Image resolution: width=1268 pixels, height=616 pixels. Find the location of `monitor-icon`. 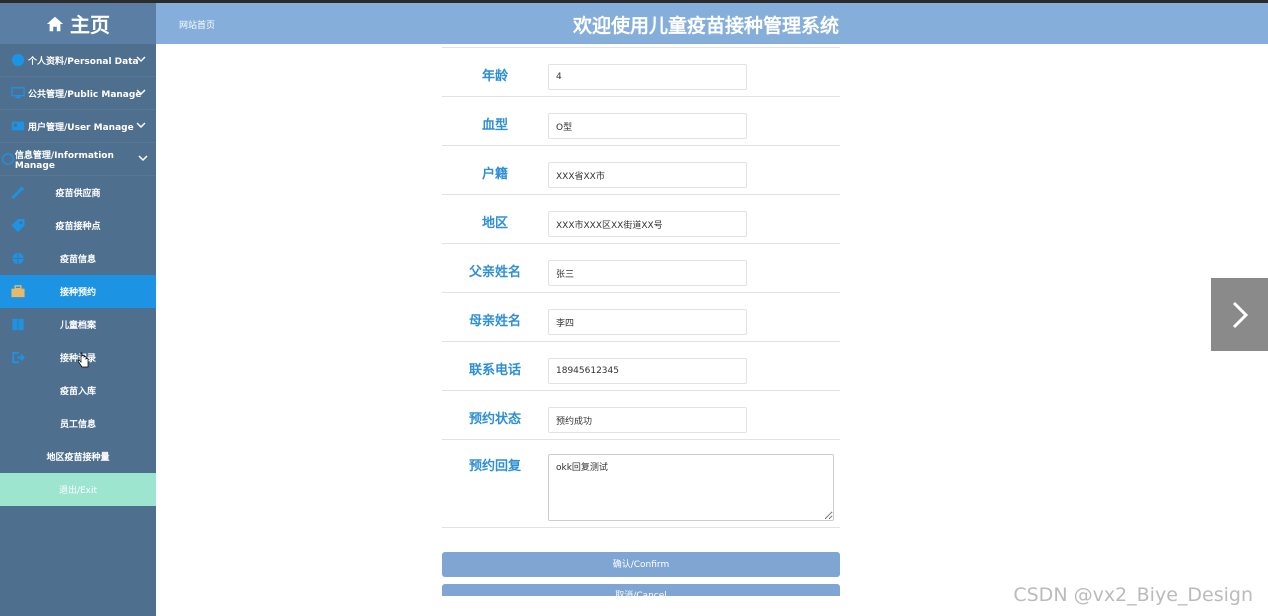

monitor-icon is located at coordinates (18, 93).